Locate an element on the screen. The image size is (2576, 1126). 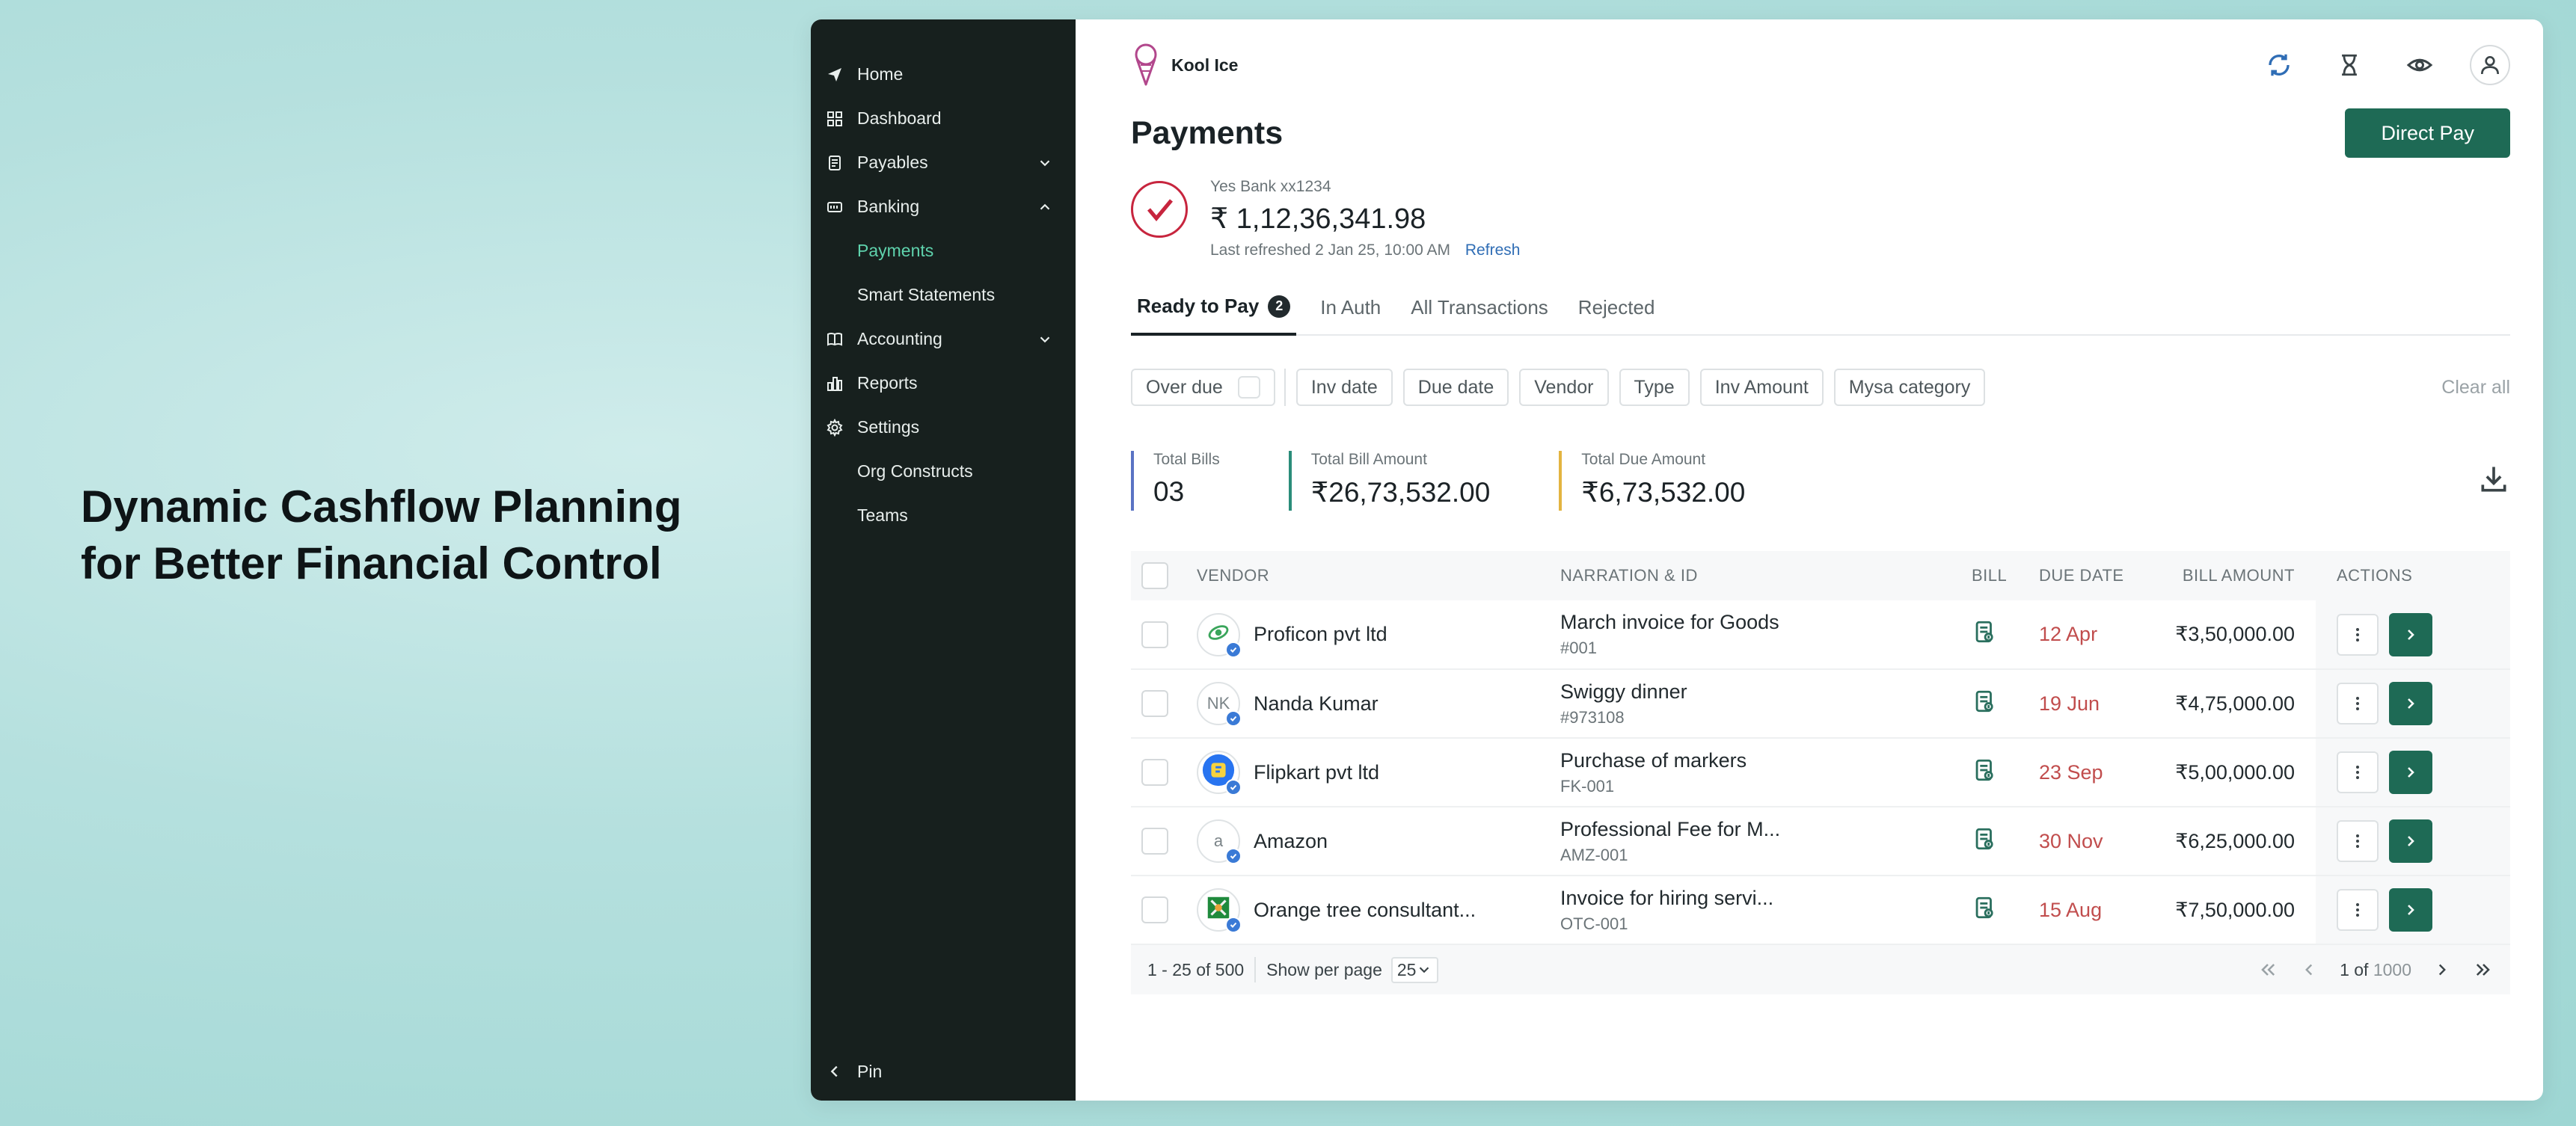
sync-button is located at coordinates (2279, 65).